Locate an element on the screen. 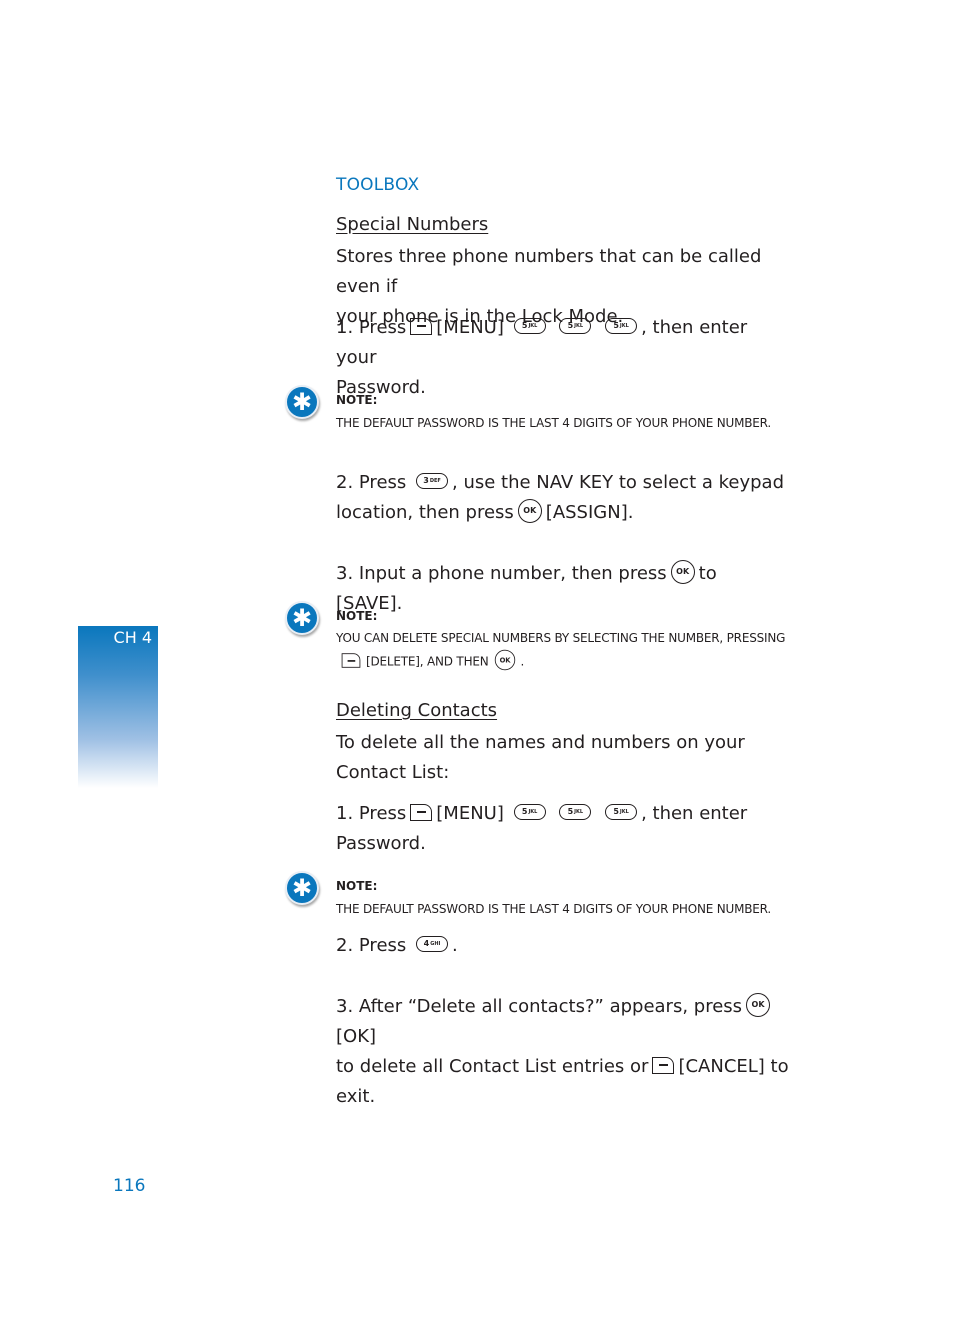 This screenshot has width=954, height=1334. step-text: 3. Input a phone number, then press is located at coordinates (501, 573).